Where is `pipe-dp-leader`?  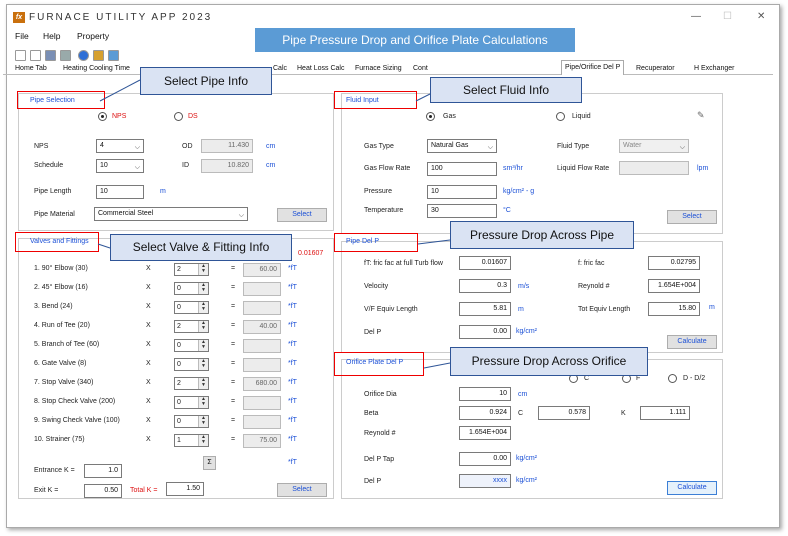 pipe-dp-leader is located at coordinates (434, 242).